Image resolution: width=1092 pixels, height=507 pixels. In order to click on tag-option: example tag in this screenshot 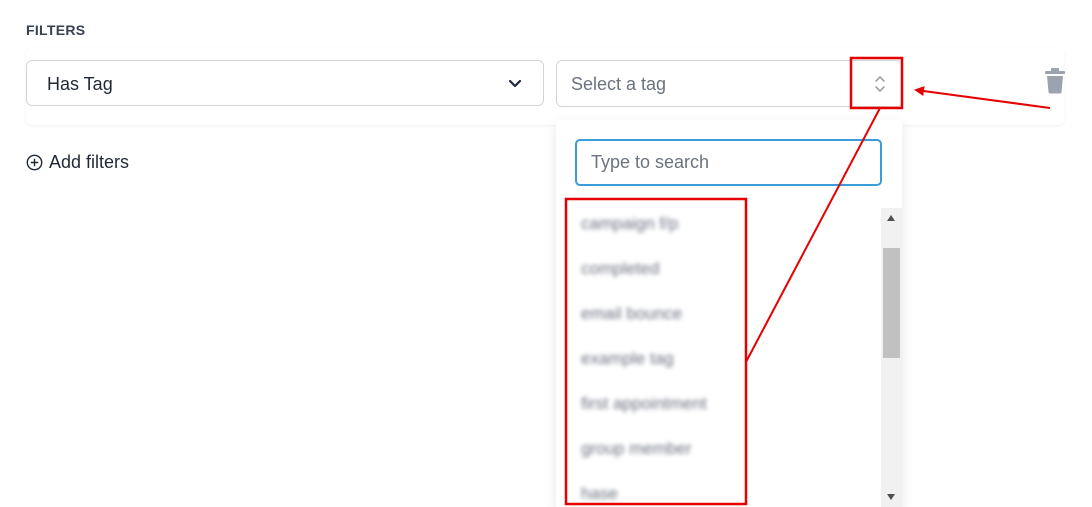, I will do `click(627, 359)`.